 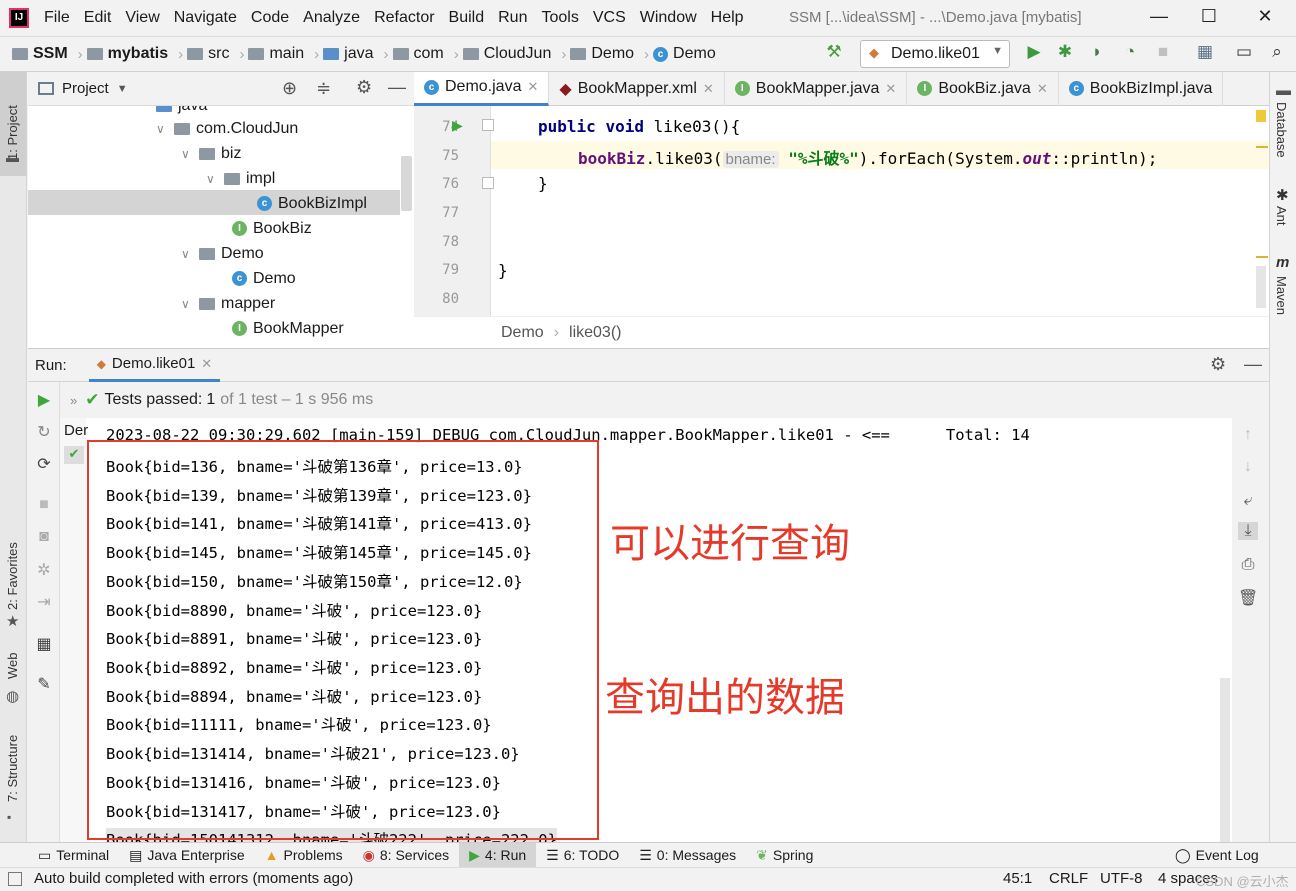 I want to click on soft-wrap-icon: ⤶, so click(x=1248, y=501).